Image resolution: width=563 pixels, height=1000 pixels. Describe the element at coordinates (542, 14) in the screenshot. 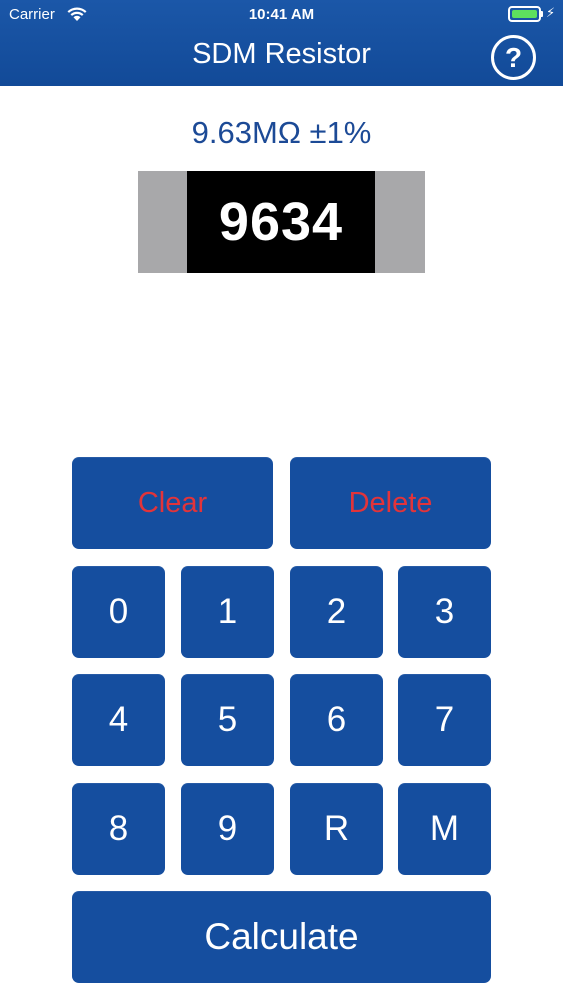

I see `battery-tip` at that location.